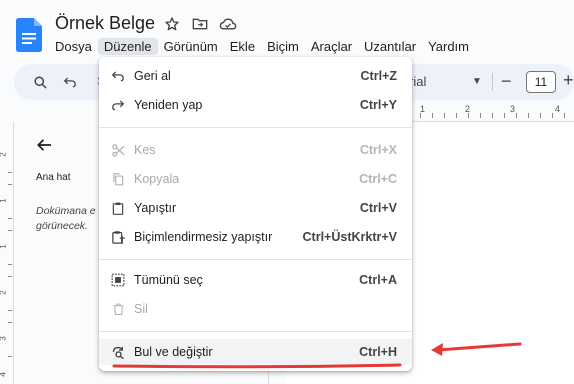  I want to click on menu-araclar: Araçlar, so click(331, 46).